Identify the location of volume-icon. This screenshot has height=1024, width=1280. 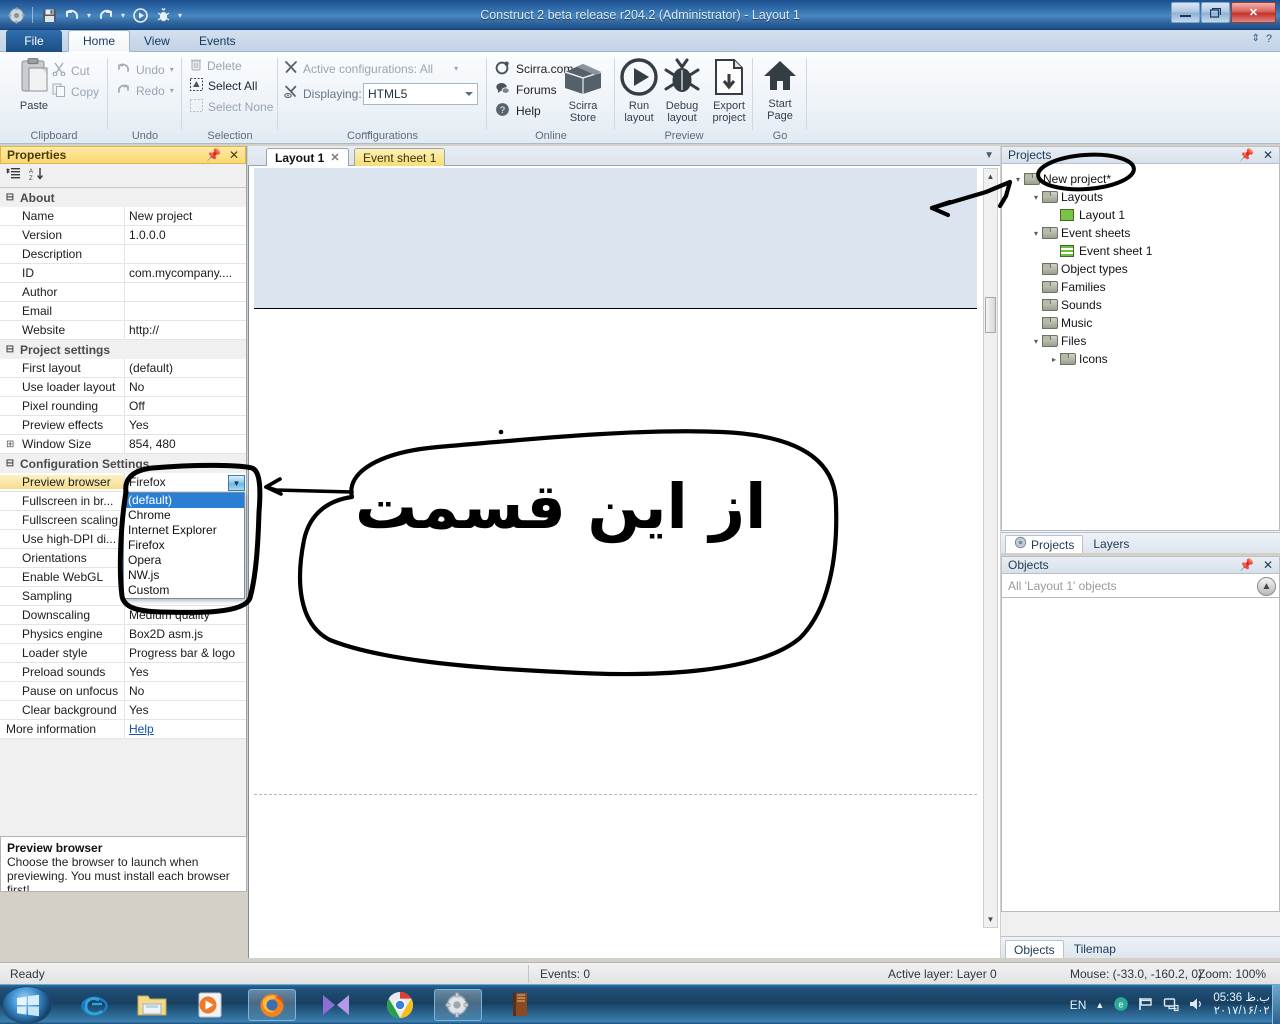
(1196, 1005).